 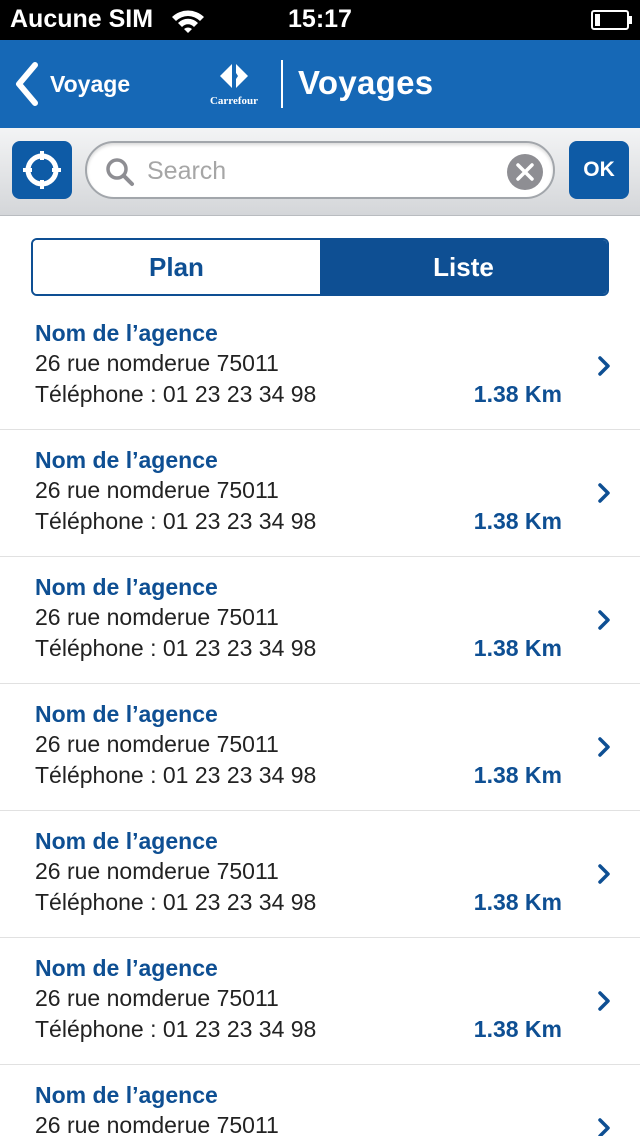 What do you see at coordinates (599, 170) in the screenshot?
I see `ok-button: OK` at bounding box center [599, 170].